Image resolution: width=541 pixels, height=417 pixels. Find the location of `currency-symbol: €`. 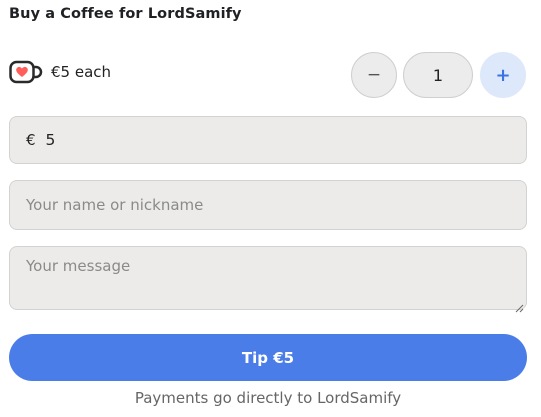

currency-symbol: € is located at coordinates (31, 140).